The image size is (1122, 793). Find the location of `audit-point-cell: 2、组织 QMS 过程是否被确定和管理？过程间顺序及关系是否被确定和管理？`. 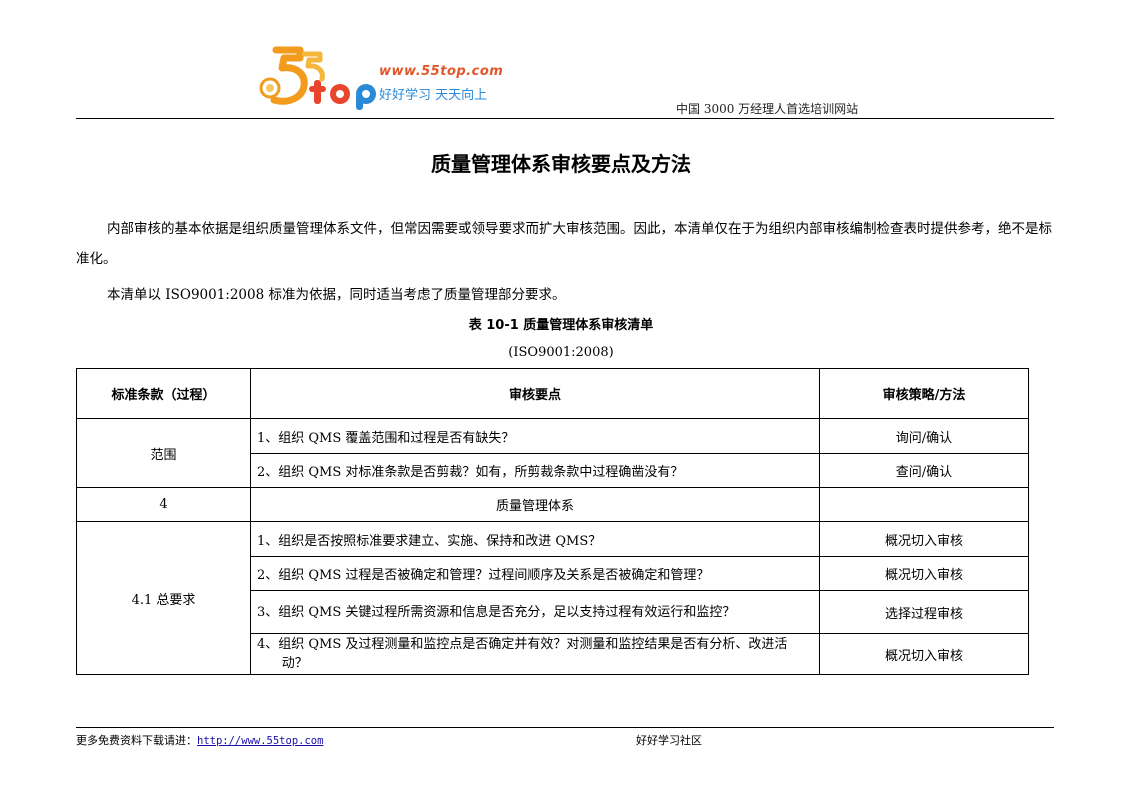

audit-point-cell: 2、组织 QMS 过程是否被确定和管理？过程间顺序及关系是否被确定和管理？ is located at coordinates (535, 573).